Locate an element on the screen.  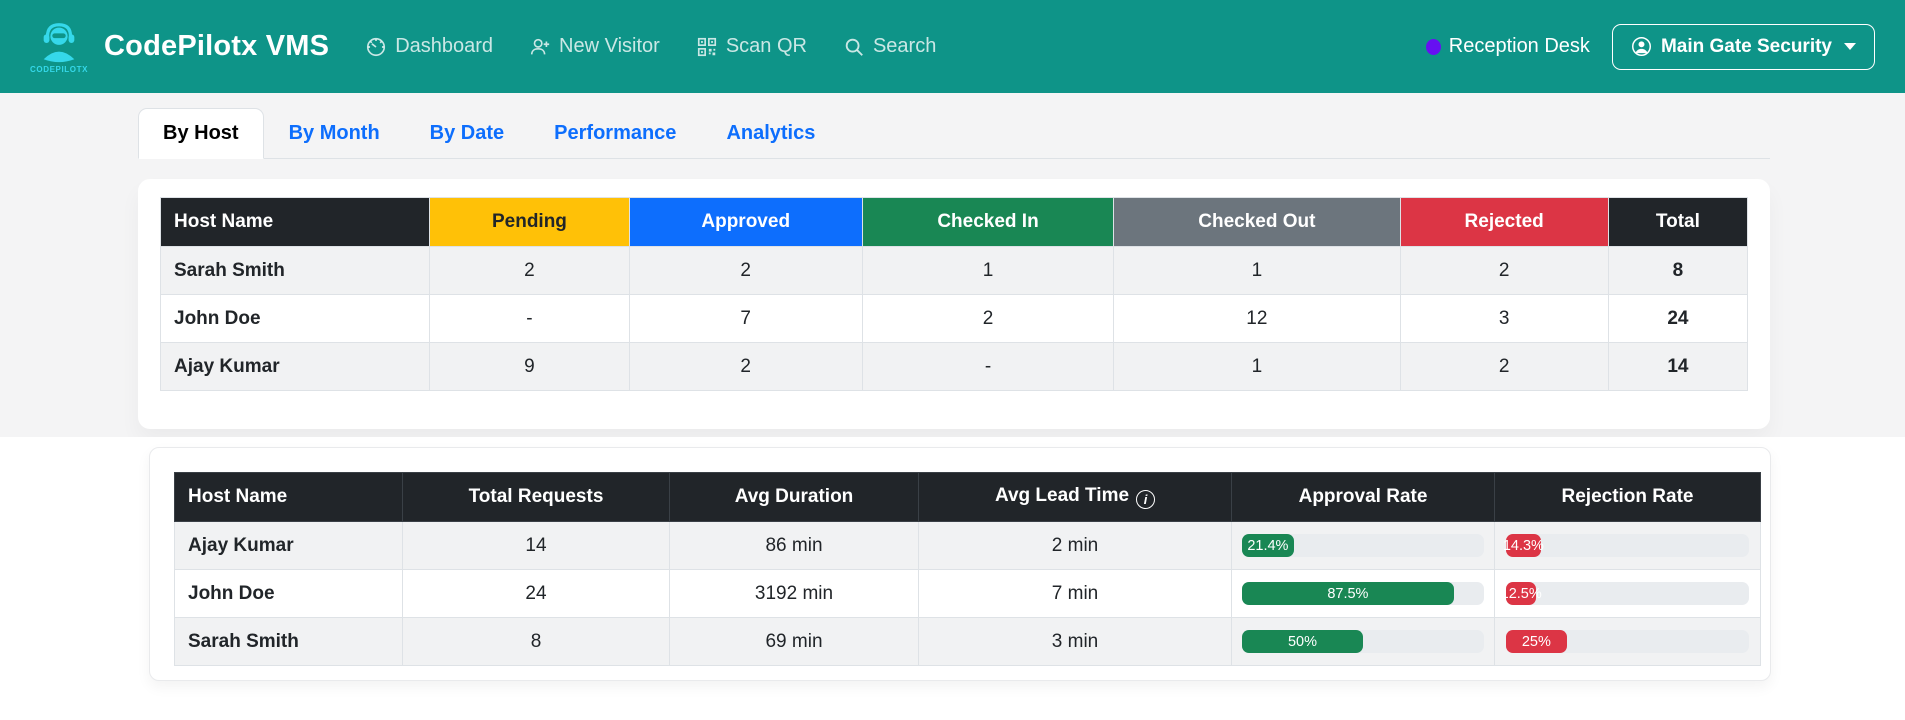
nav-item-search: Search is located at coordinates (889, 46).